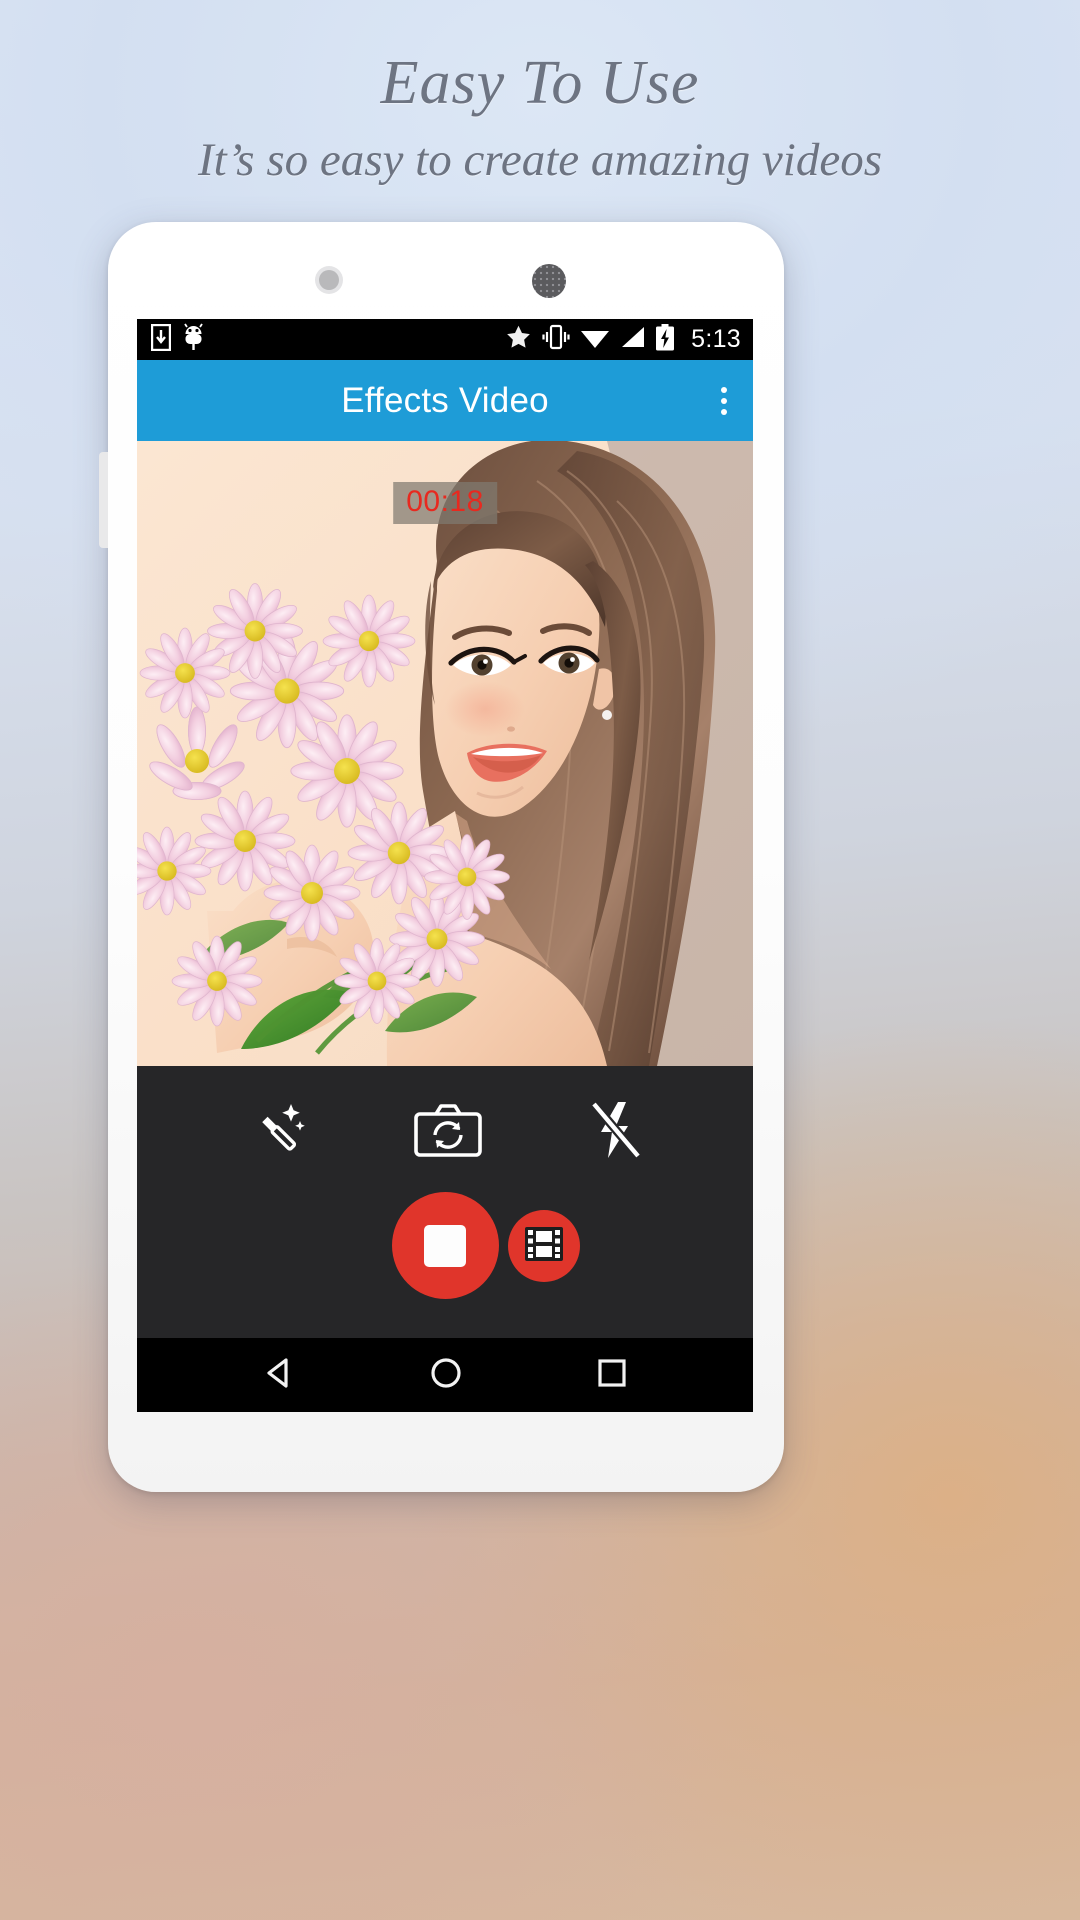 The height and width of the screenshot is (1920, 1080). I want to click on stop-record-button, so click(445, 1245).